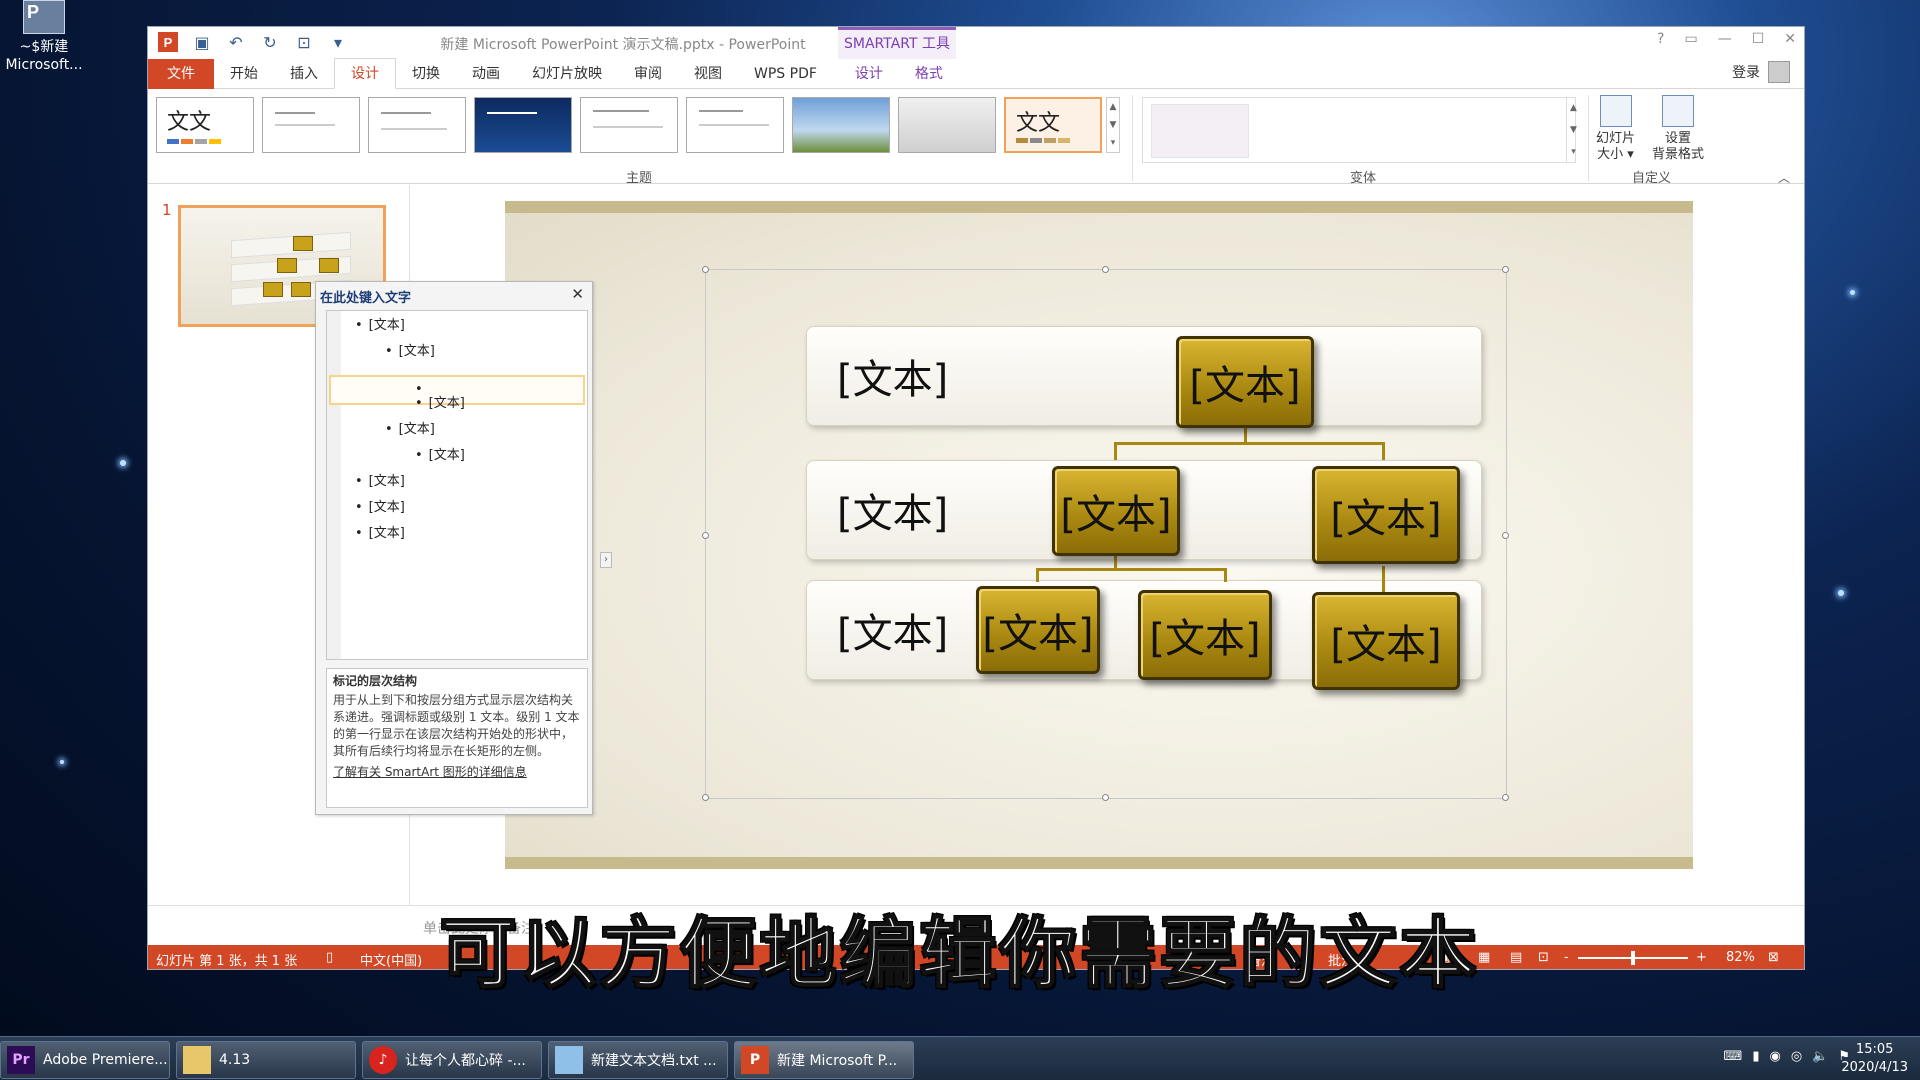 The width and height of the screenshot is (1920, 1080). What do you see at coordinates (304, 74) in the screenshot?
I see `tab-insert: 插入` at bounding box center [304, 74].